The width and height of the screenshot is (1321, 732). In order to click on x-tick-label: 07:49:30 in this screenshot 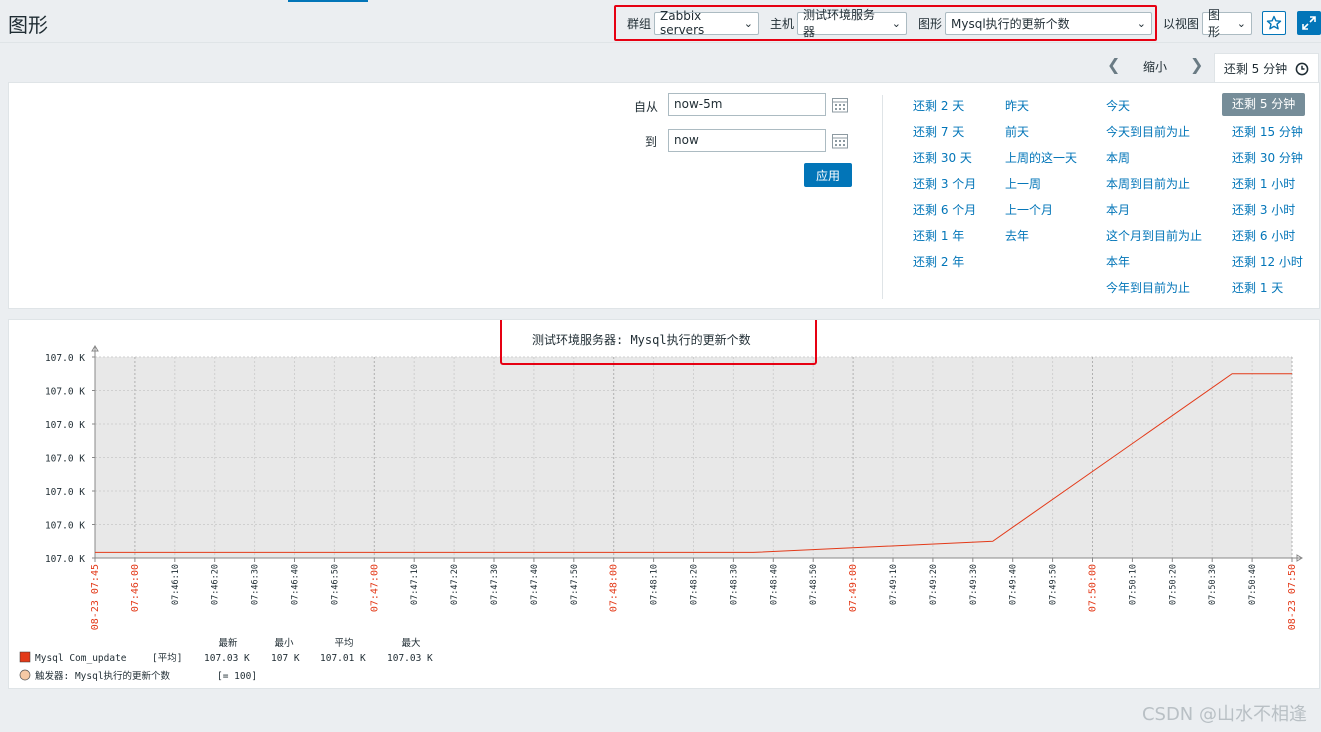, I will do `click(974, 584)`.